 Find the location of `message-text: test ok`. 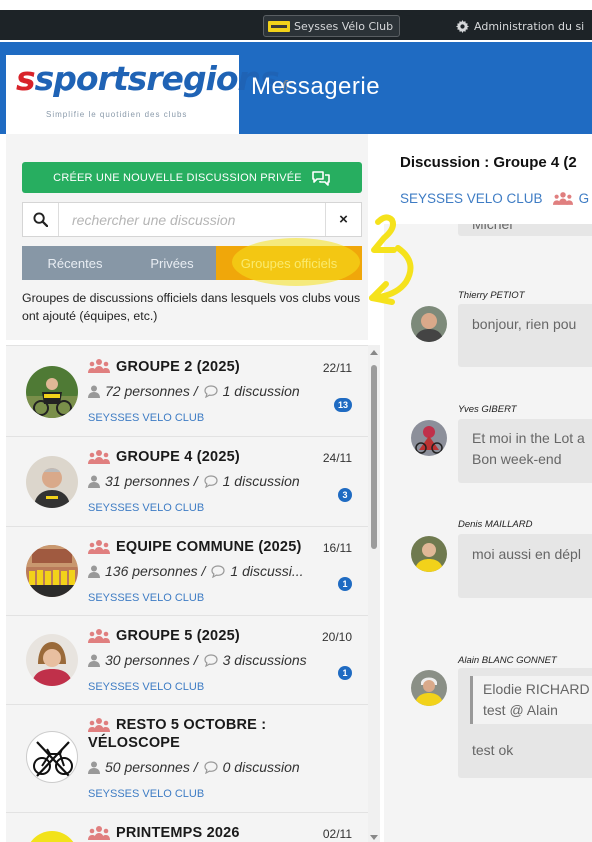

message-text: test ok is located at coordinates (493, 750).